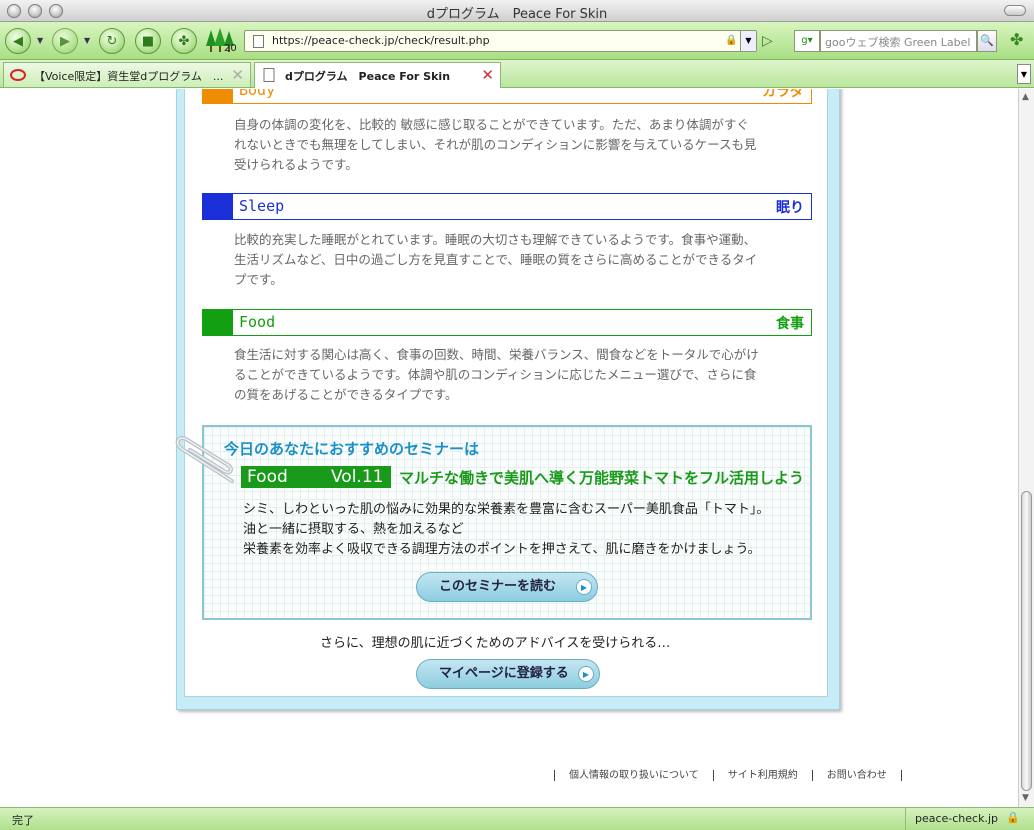  What do you see at coordinates (346, 394) in the screenshot?
I see `text-line: の質をあげることができるタイプです。` at bounding box center [346, 394].